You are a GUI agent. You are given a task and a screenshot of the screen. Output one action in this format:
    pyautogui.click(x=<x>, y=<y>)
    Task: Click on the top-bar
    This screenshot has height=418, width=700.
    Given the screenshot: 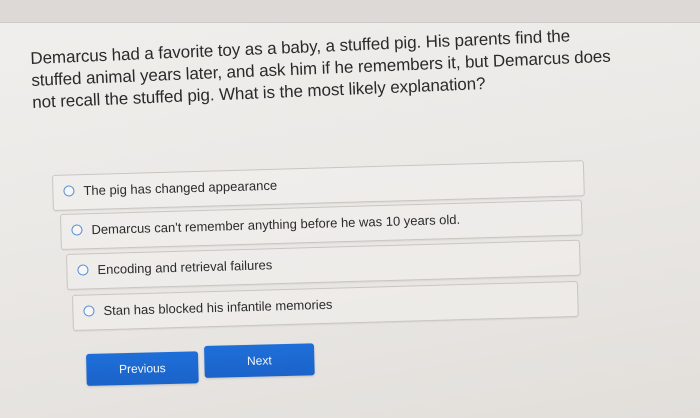 What is the action you would take?
    pyautogui.click(x=350, y=11)
    